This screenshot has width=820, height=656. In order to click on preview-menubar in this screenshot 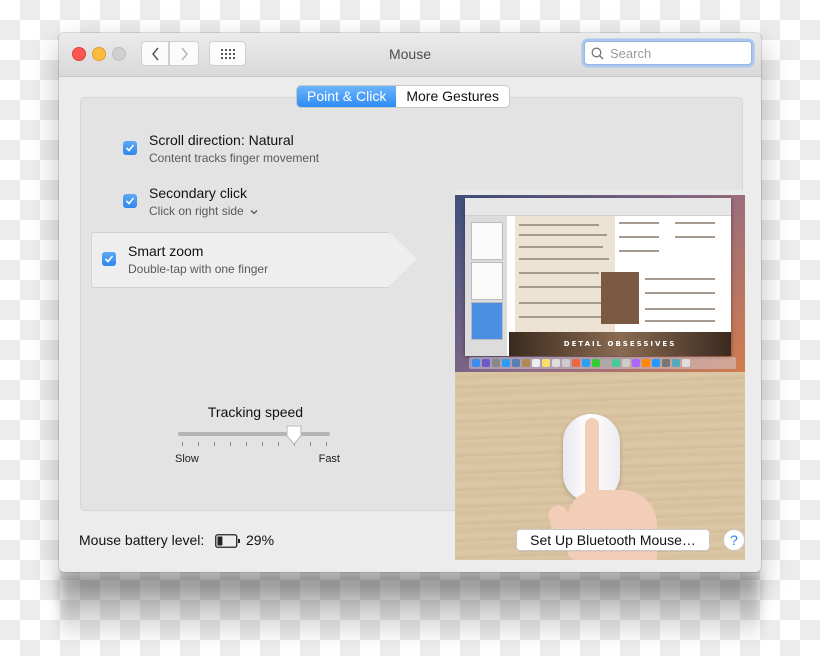, I will do `click(600, 192)`.